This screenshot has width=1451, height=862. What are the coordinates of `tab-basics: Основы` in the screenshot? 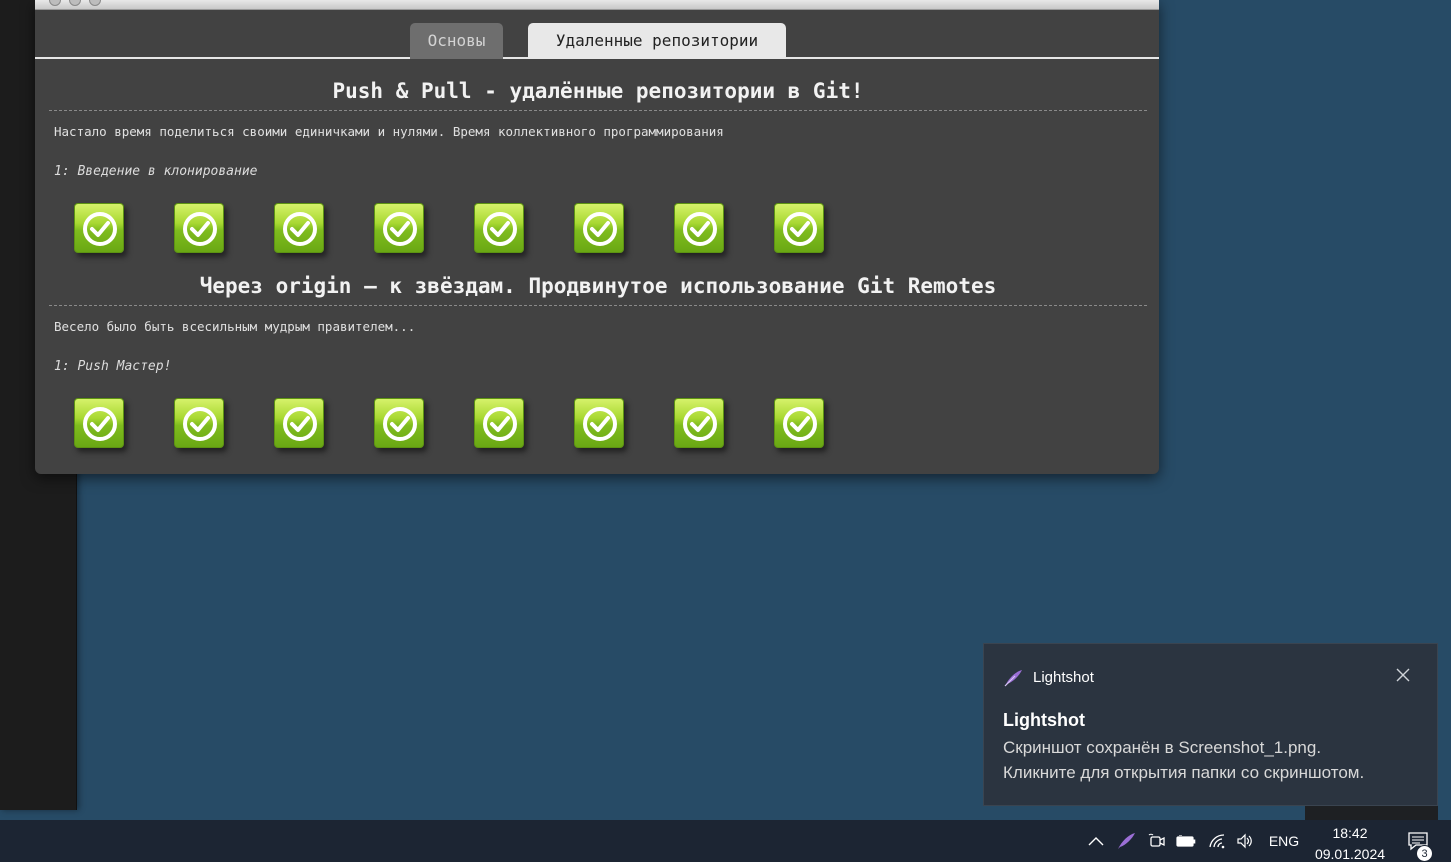 It's located at (456, 41).